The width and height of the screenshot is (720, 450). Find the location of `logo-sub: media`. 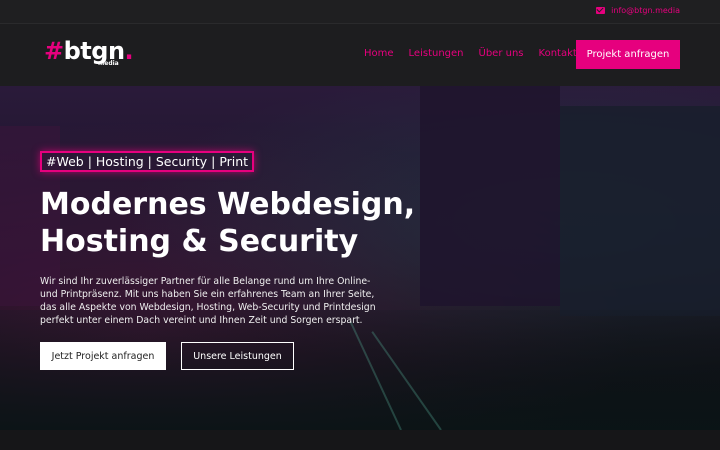

logo-sub: media is located at coordinates (108, 63).